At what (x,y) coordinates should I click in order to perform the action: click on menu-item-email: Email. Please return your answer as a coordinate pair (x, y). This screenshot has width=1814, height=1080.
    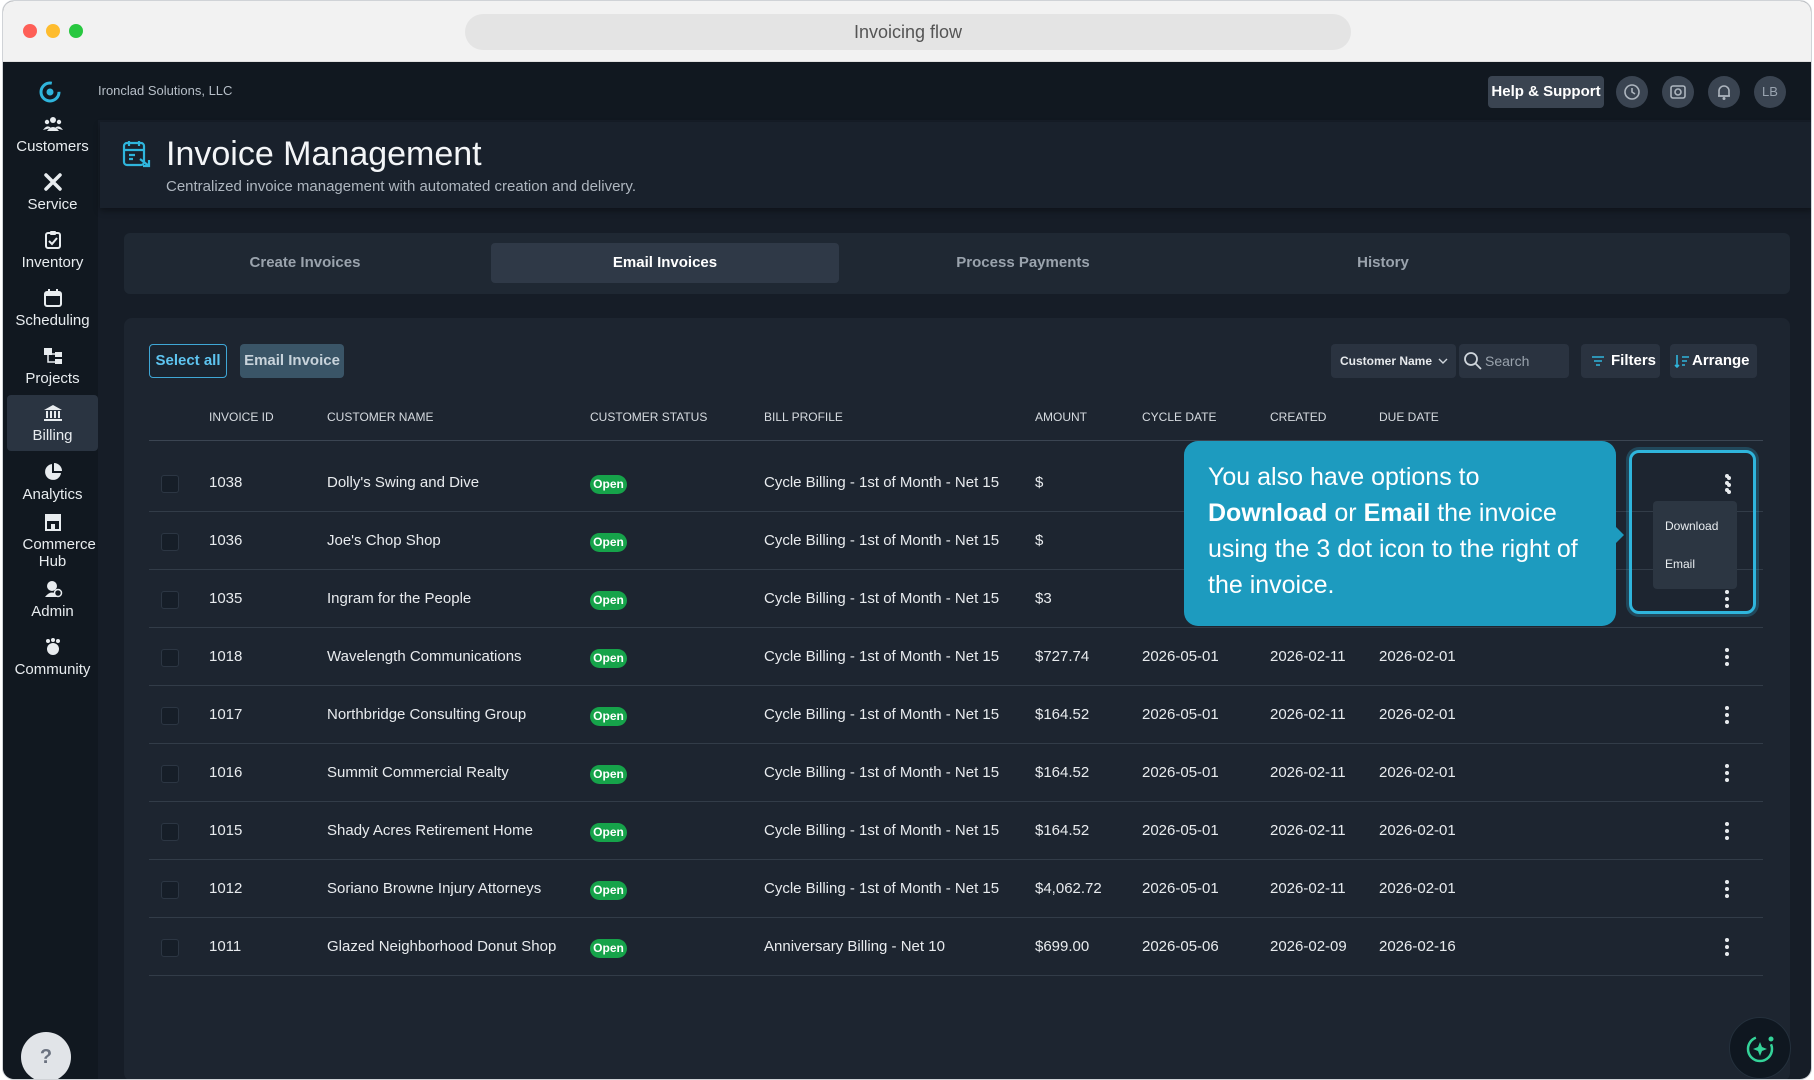
    Looking at the image, I should click on (1695, 564).